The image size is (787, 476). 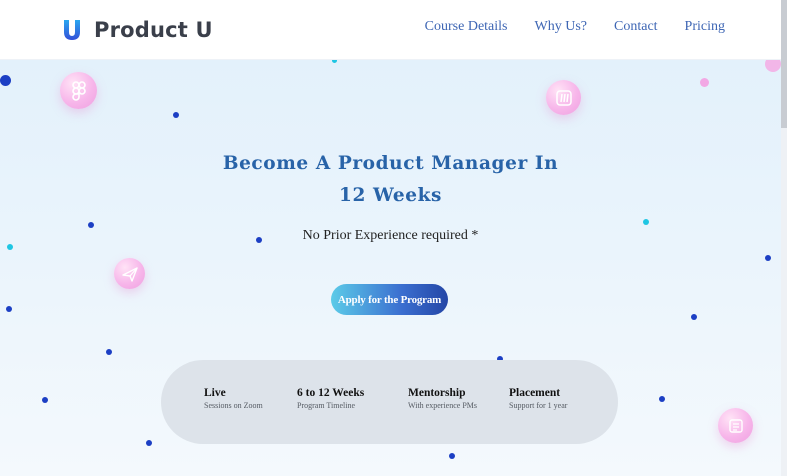 What do you see at coordinates (78, 90) in the screenshot?
I see `figma-icon` at bounding box center [78, 90].